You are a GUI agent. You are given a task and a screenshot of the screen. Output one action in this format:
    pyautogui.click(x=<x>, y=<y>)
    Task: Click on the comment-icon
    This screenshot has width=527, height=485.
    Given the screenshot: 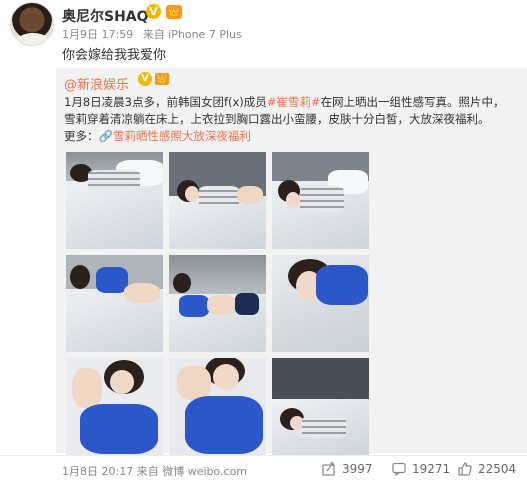 What is the action you would take?
    pyautogui.click(x=399, y=469)
    